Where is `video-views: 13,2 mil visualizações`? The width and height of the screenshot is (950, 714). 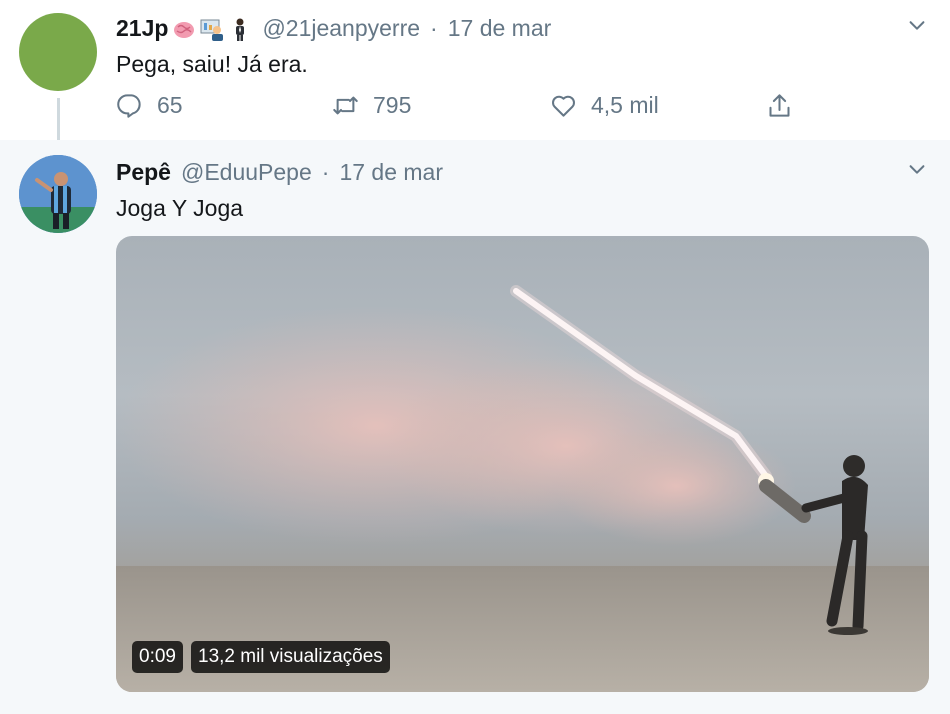
video-views: 13,2 mil visualizações is located at coordinates (290, 657).